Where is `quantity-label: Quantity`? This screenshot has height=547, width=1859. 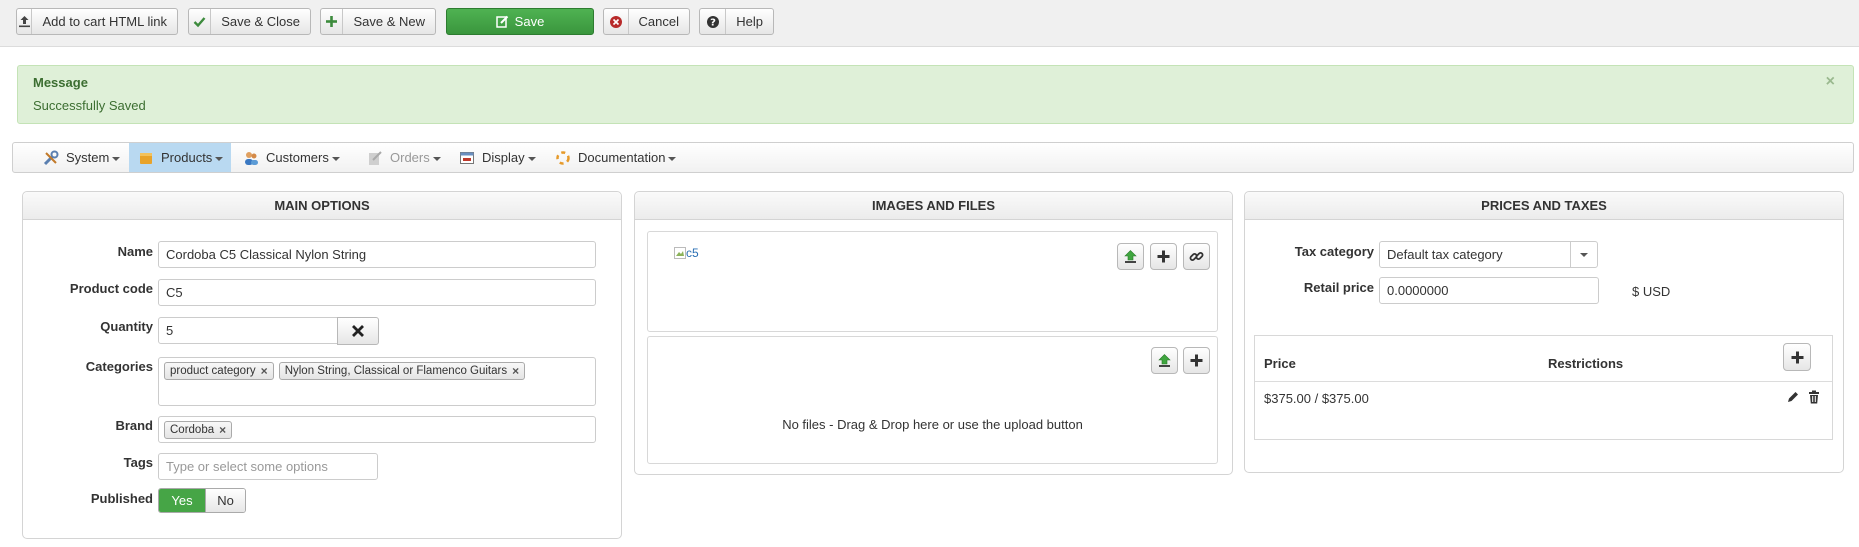 quantity-label: Quantity is located at coordinates (126, 326).